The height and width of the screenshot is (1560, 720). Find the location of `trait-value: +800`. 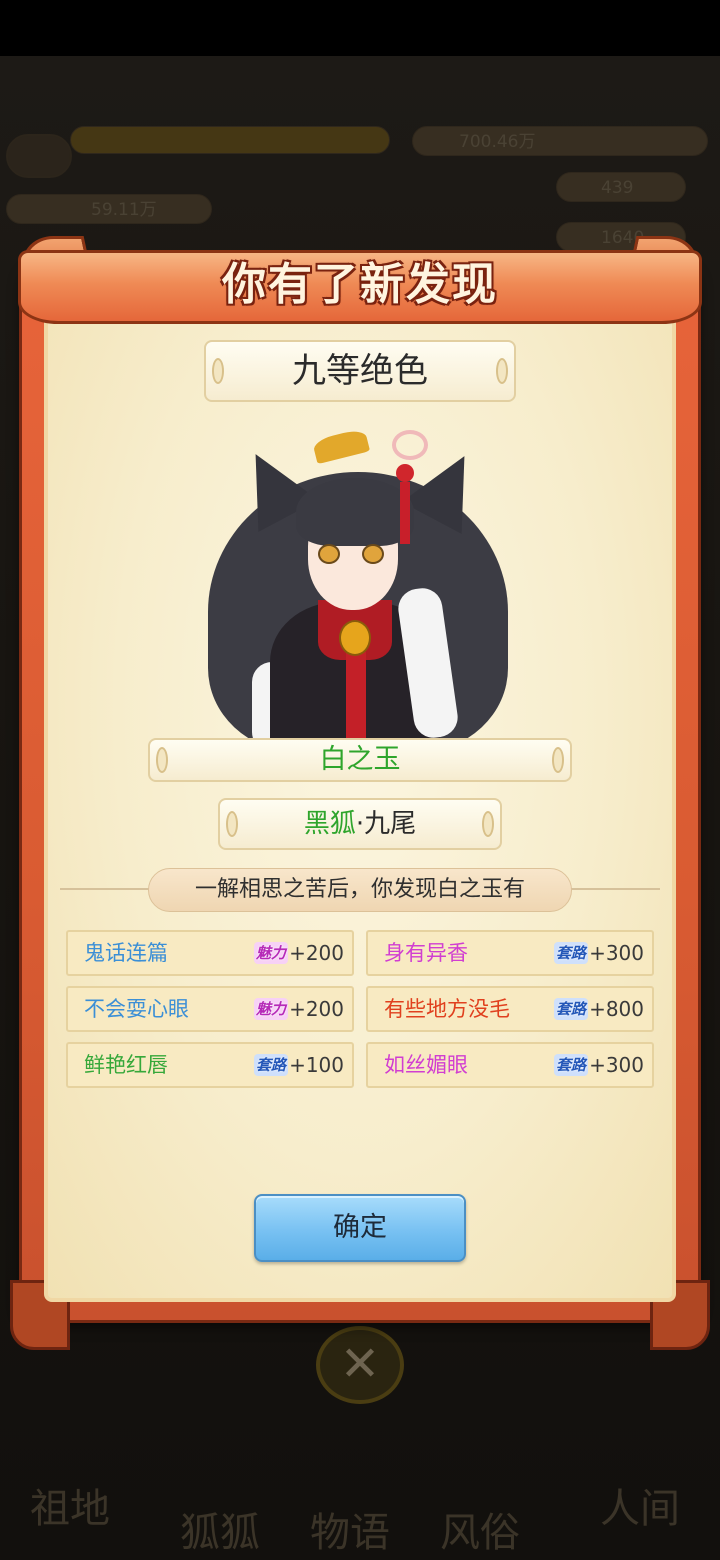

trait-value: +800 is located at coordinates (616, 1009).